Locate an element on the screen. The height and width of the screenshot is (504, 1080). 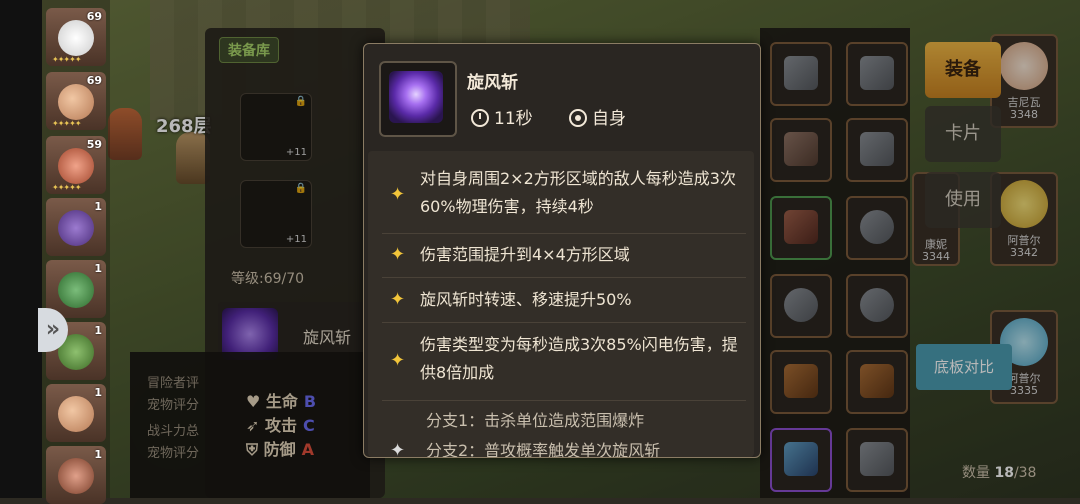
info-line: 战斗力总 is located at coordinates (173, 431).